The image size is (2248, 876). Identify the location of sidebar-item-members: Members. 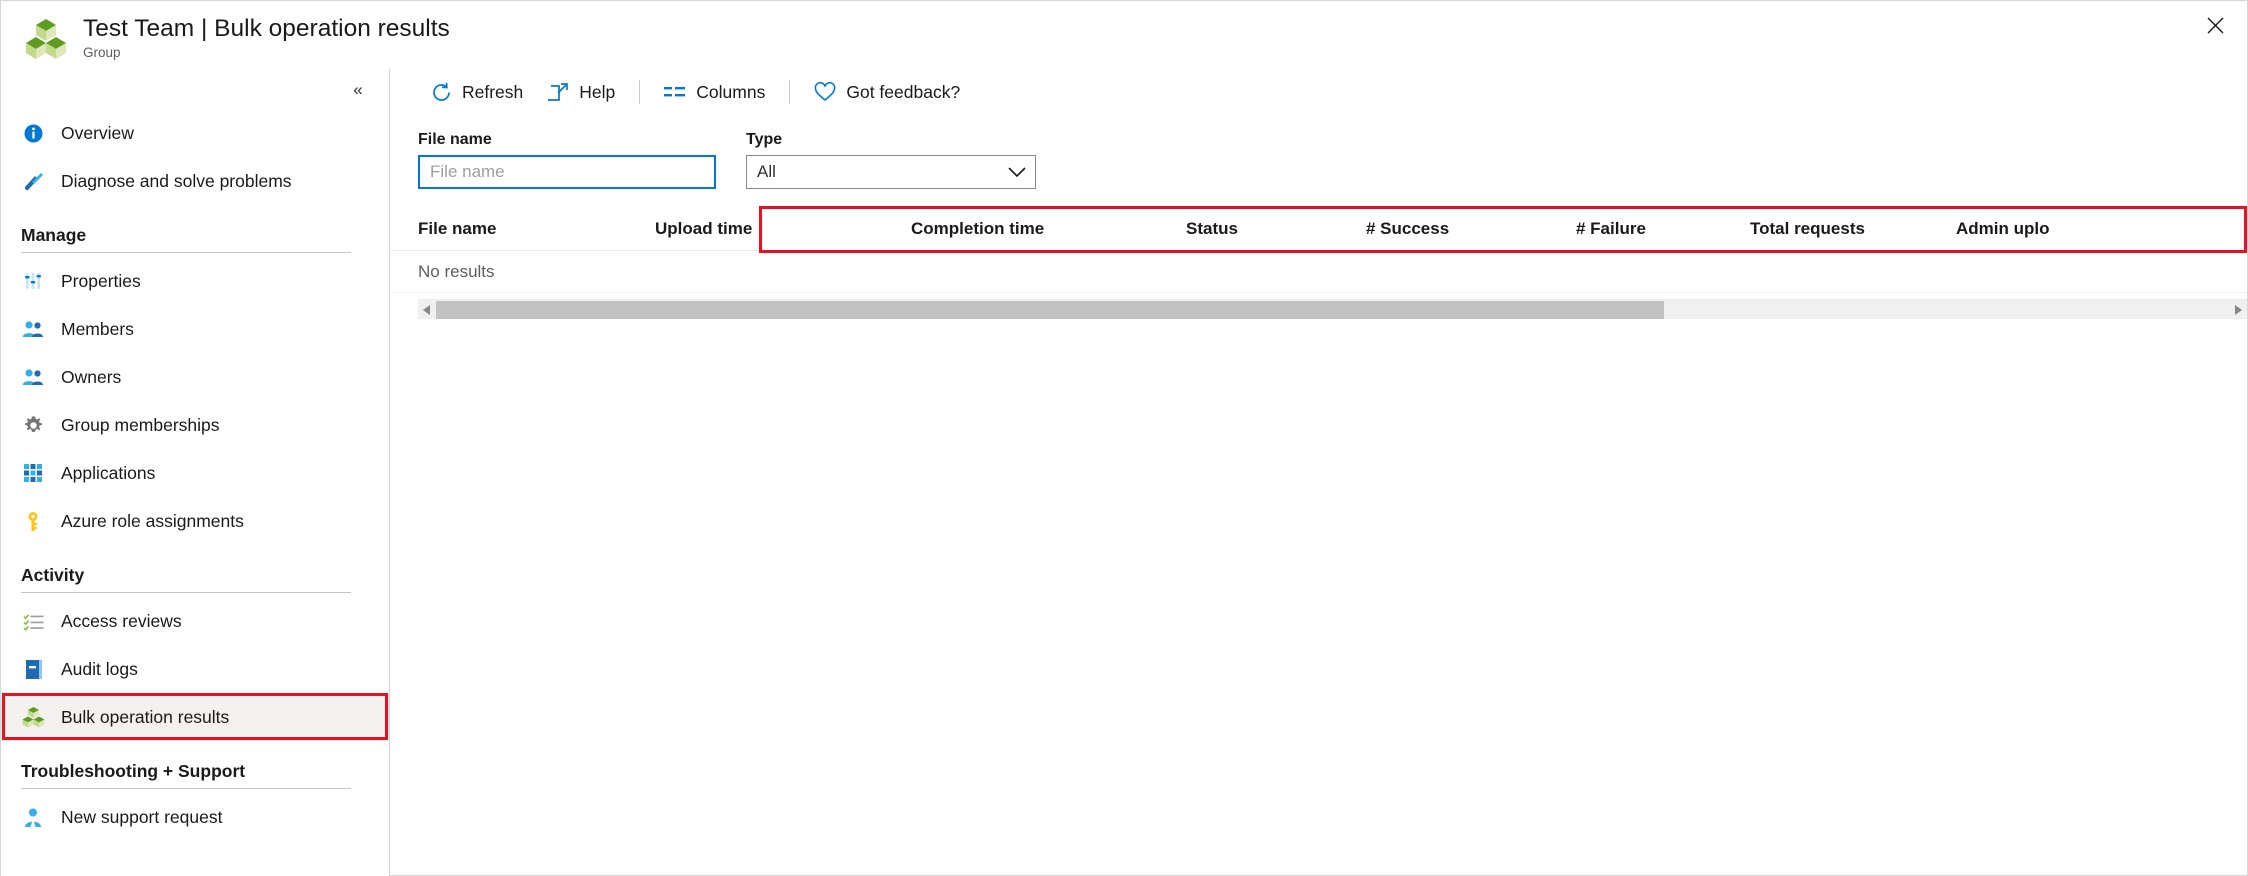
(195, 329).